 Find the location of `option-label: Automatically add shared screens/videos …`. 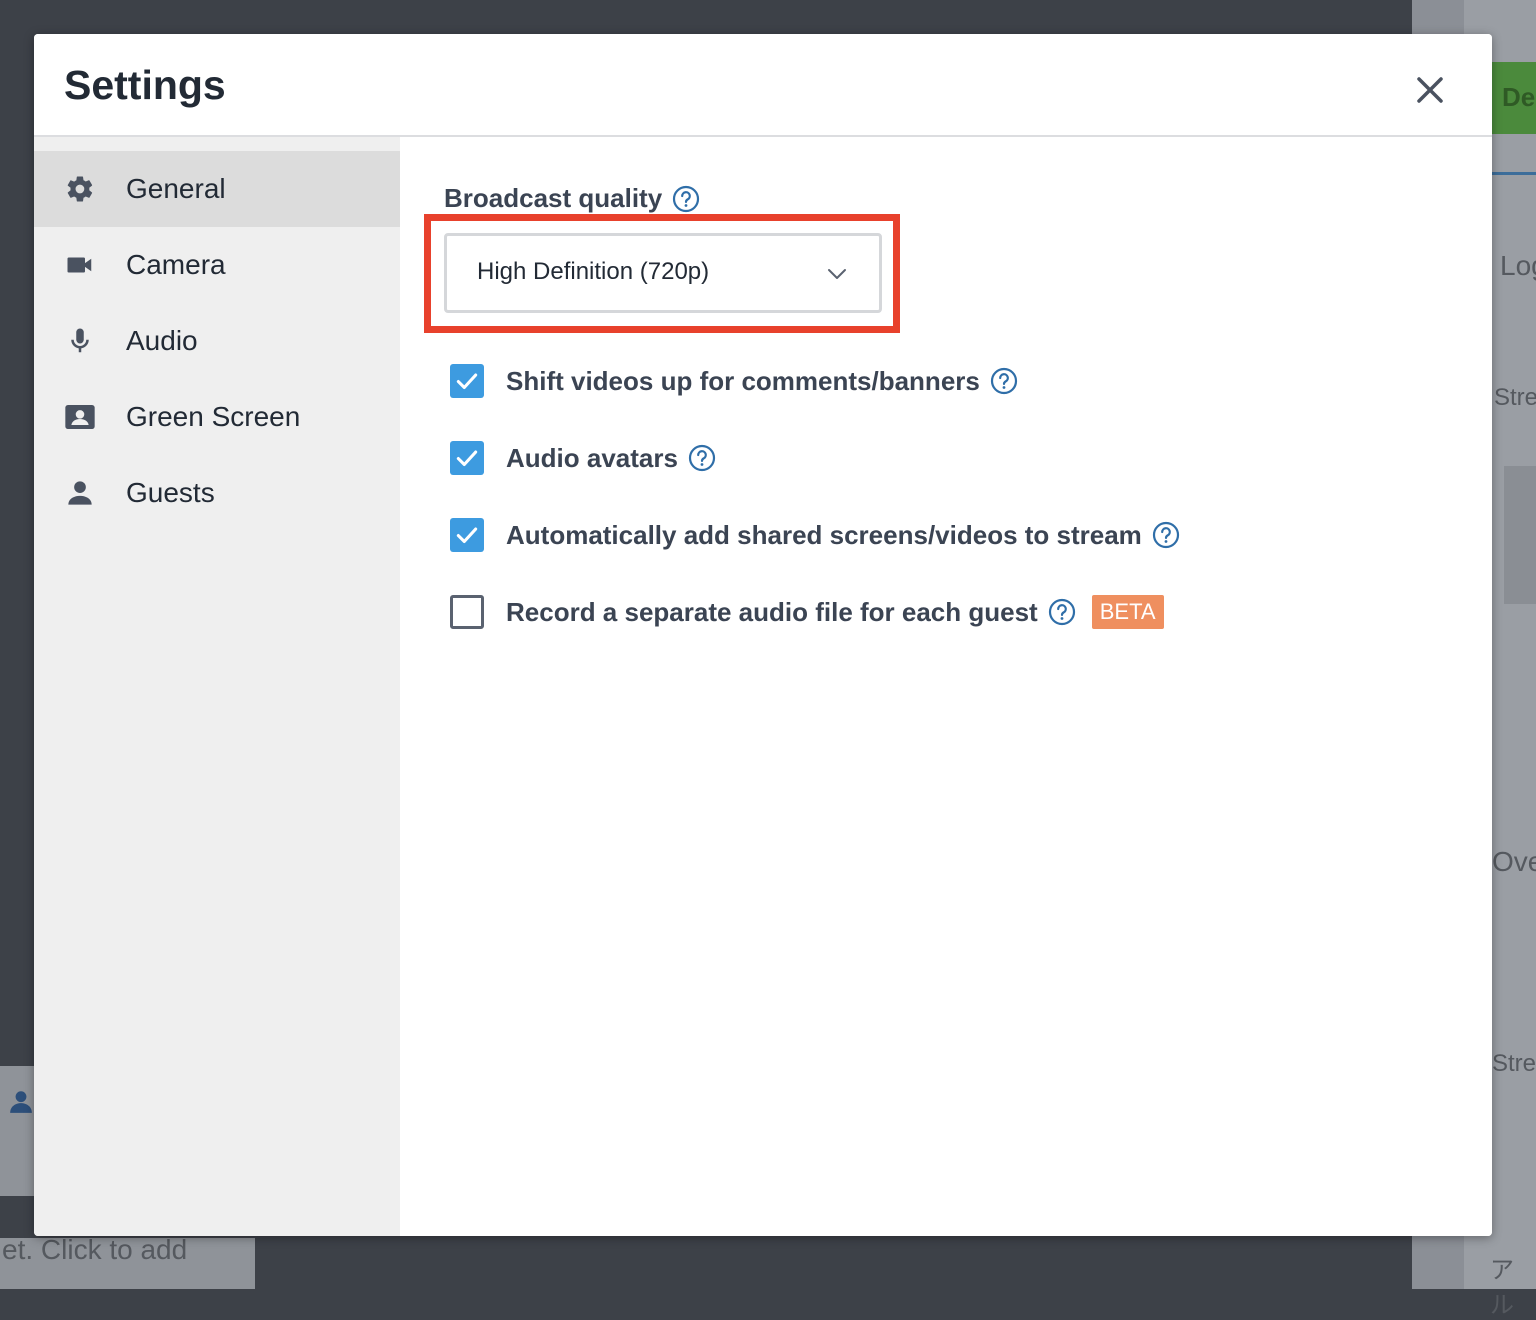

option-label: Automatically add shared screens/videos … is located at coordinates (824, 534).